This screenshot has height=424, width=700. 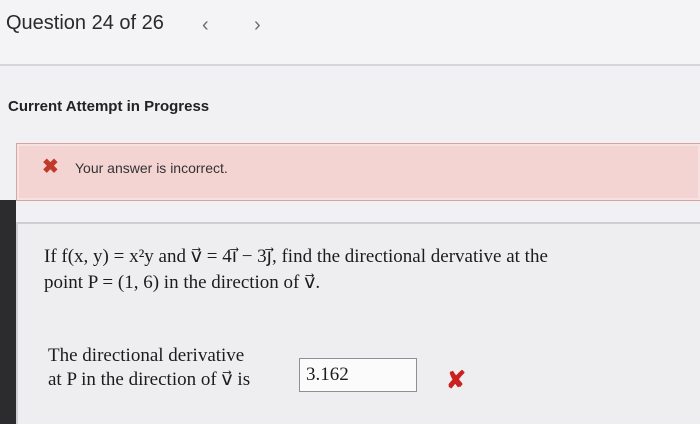 What do you see at coordinates (8, 312) in the screenshot?
I see `left-edge-shadow` at bounding box center [8, 312].